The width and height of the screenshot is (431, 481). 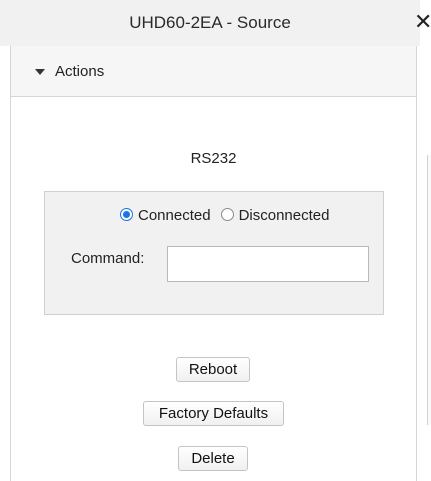 What do you see at coordinates (213, 71) in the screenshot?
I see `actions-accordion-header: Actions` at bounding box center [213, 71].